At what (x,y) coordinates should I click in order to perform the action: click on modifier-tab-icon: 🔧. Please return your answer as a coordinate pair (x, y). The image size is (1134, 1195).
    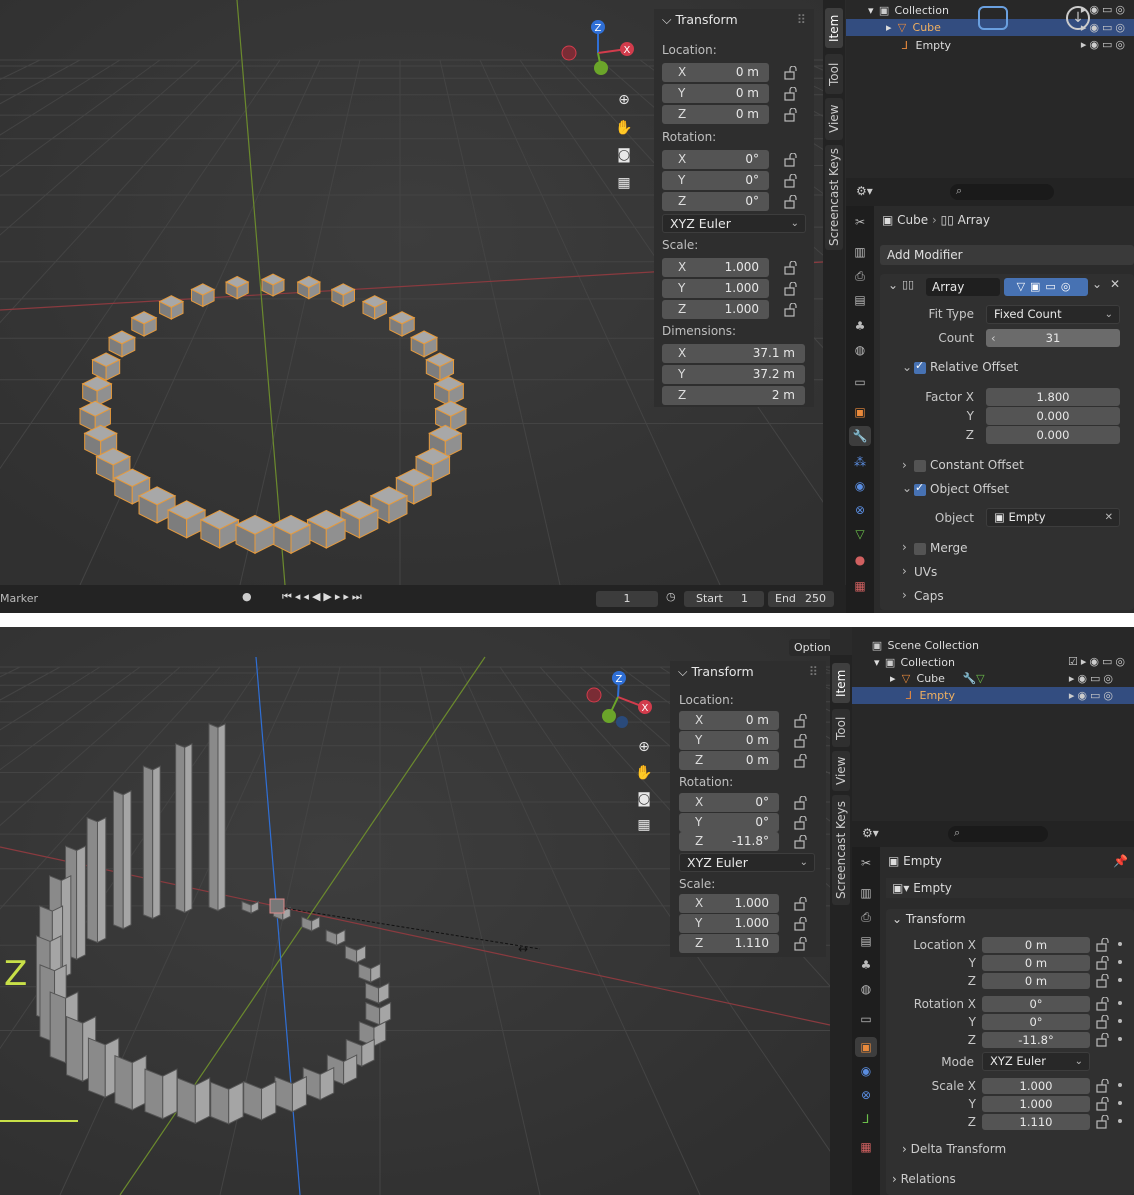
    Looking at the image, I should click on (860, 436).